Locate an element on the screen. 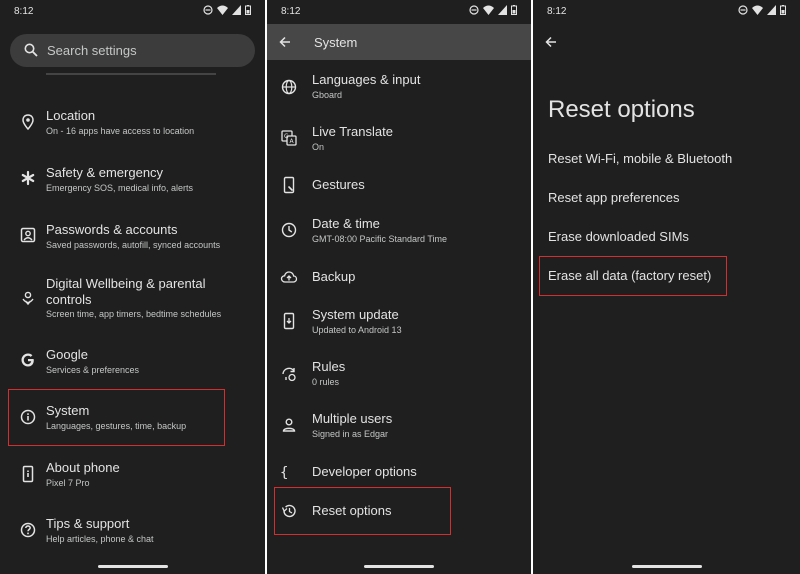  settings-item-subtitle: Services & preferences is located at coordinates (93, 370).